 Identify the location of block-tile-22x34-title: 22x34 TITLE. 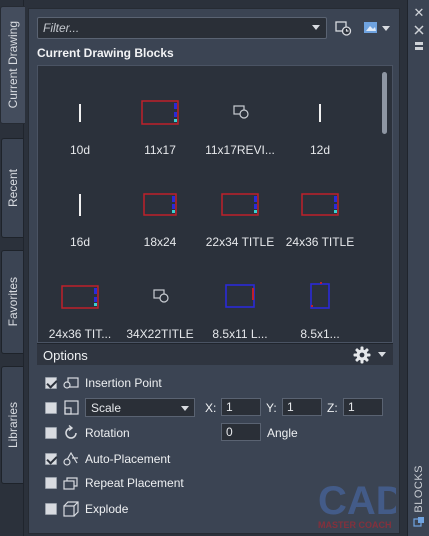
(240, 214).